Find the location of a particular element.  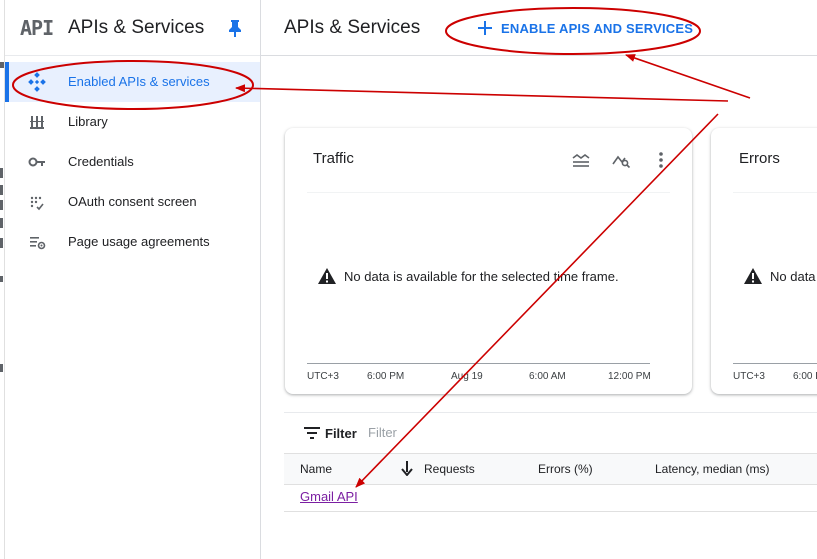

errors-card: Errors No data UTC+3 6:00 P is located at coordinates (764, 261).